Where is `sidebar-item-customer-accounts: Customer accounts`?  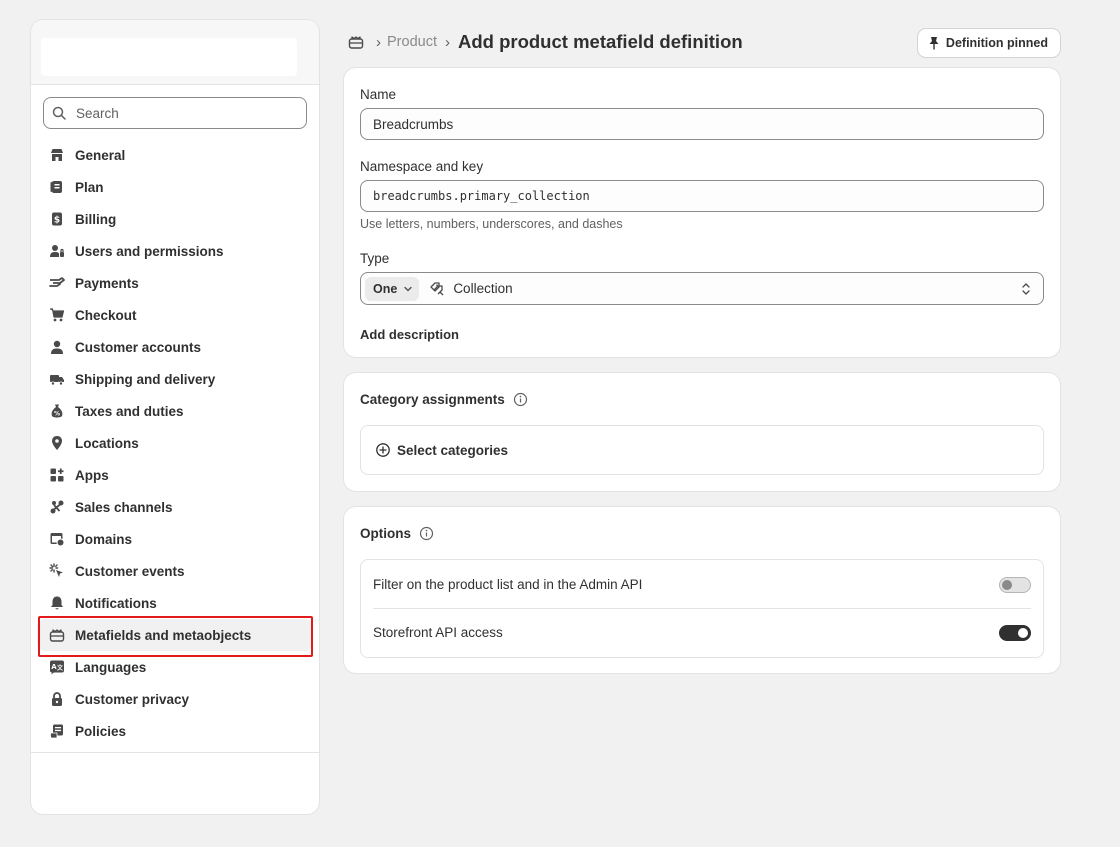 sidebar-item-customer-accounts: Customer accounts is located at coordinates (175, 347).